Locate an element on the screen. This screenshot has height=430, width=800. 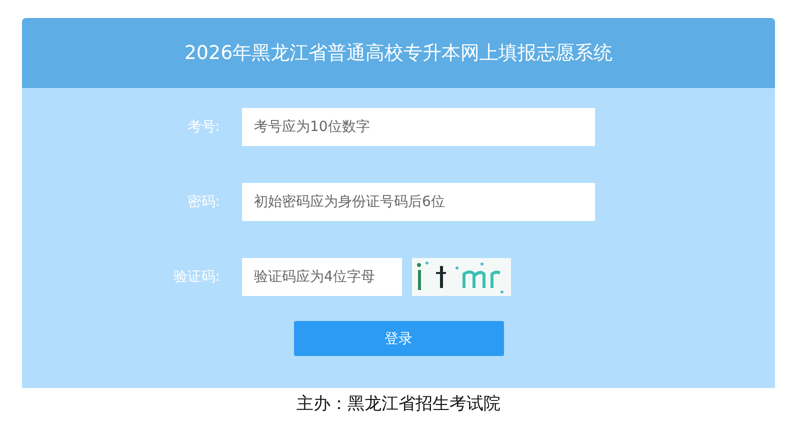
login-button: 登录 is located at coordinates (399, 338).